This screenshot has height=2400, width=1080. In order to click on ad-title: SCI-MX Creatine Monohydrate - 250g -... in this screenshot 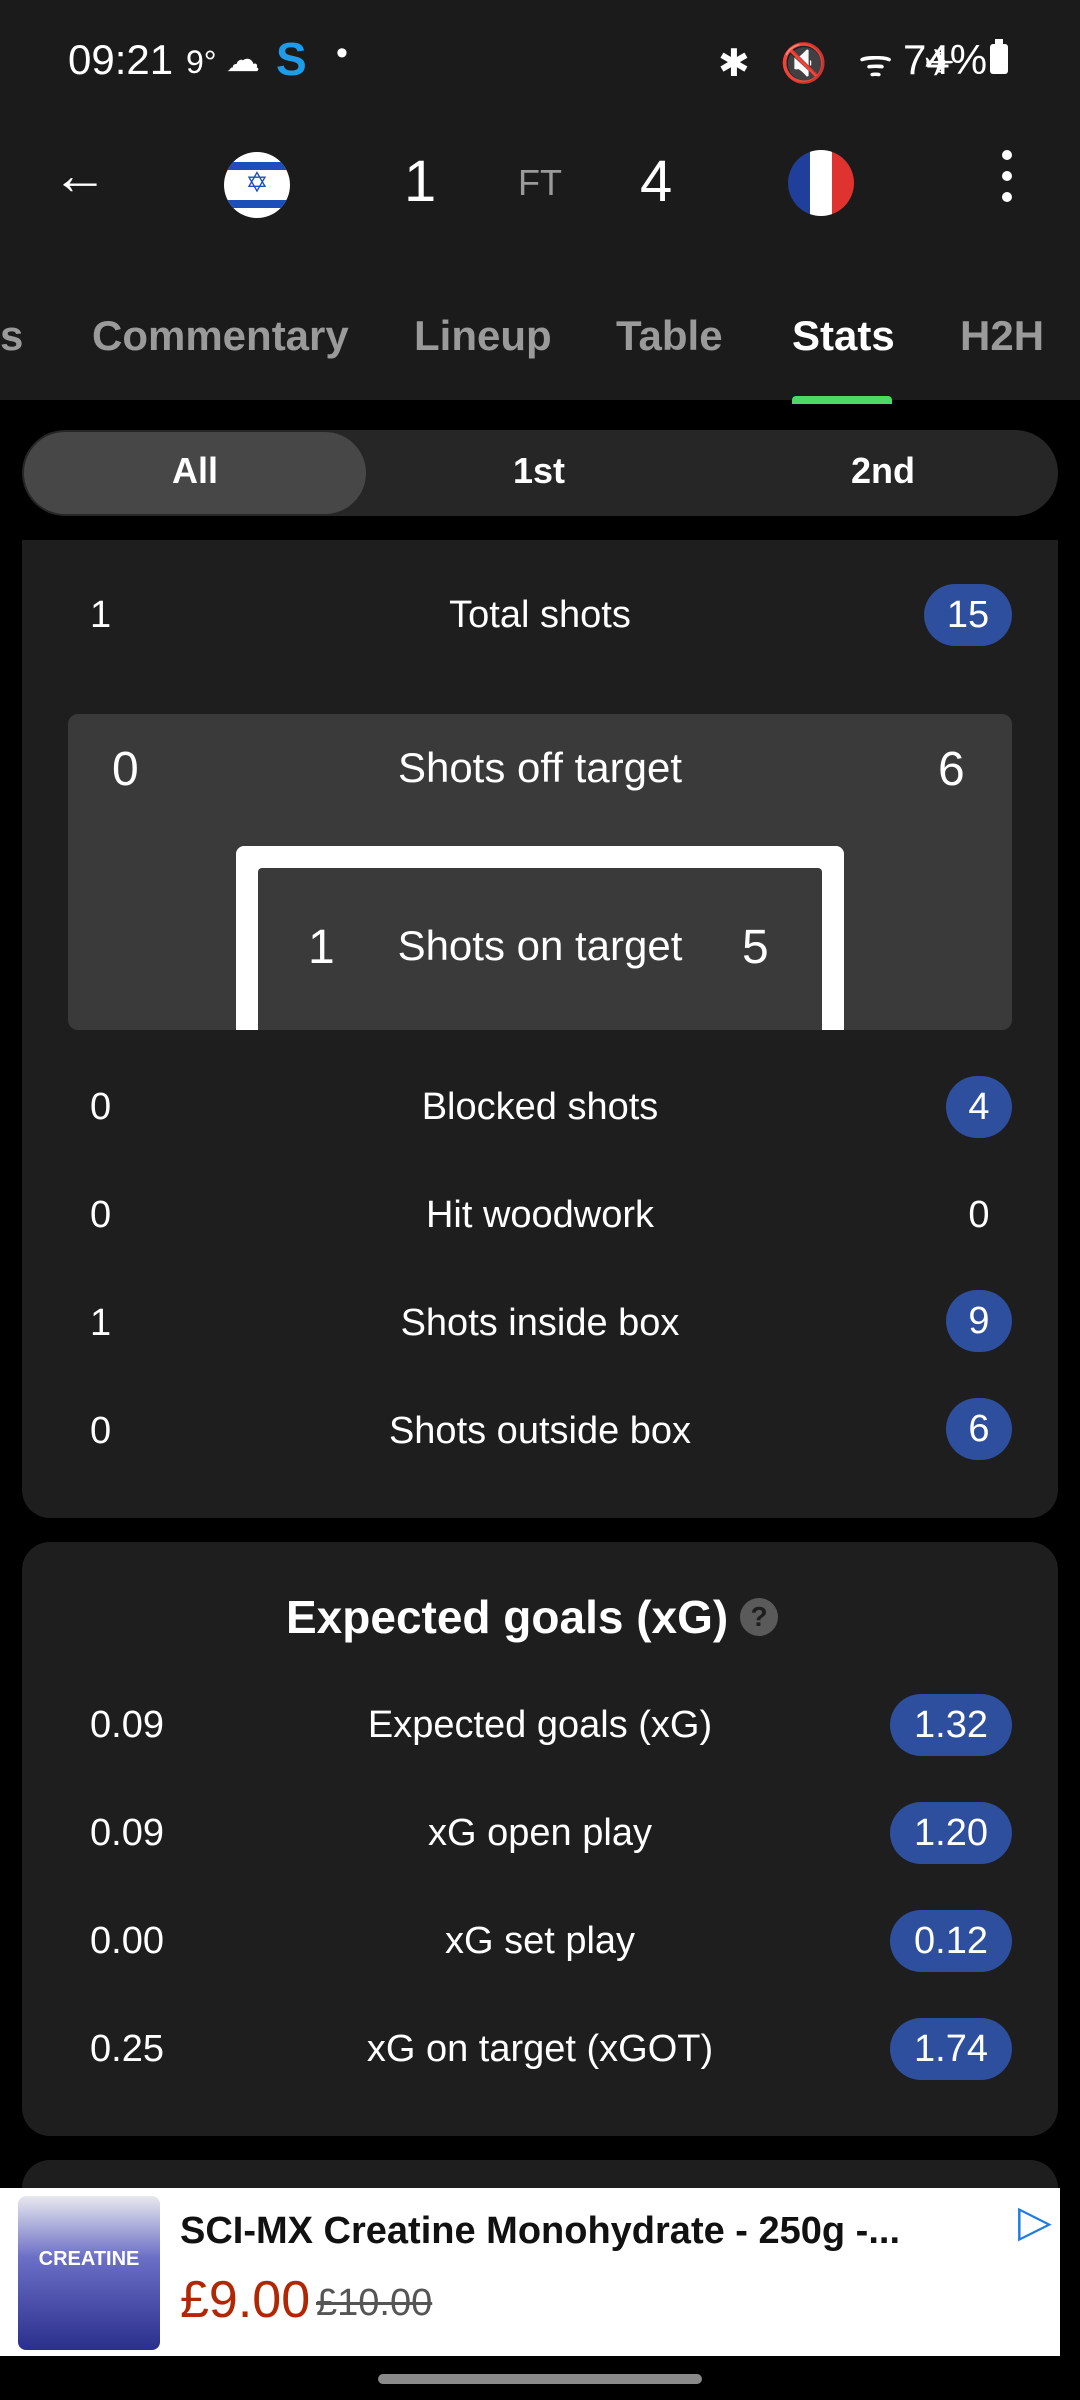, I will do `click(540, 2231)`.